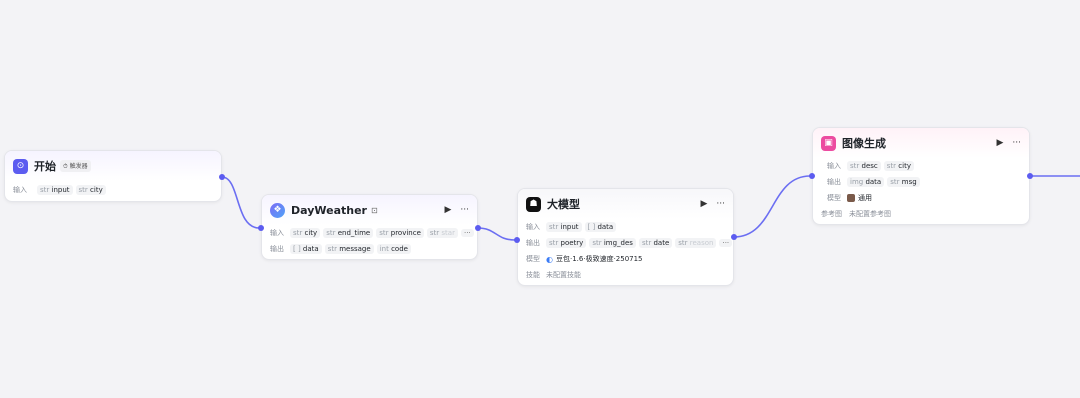 The height and width of the screenshot is (398, 1080). I want to click on param-chip: str star, so click(442, 233).